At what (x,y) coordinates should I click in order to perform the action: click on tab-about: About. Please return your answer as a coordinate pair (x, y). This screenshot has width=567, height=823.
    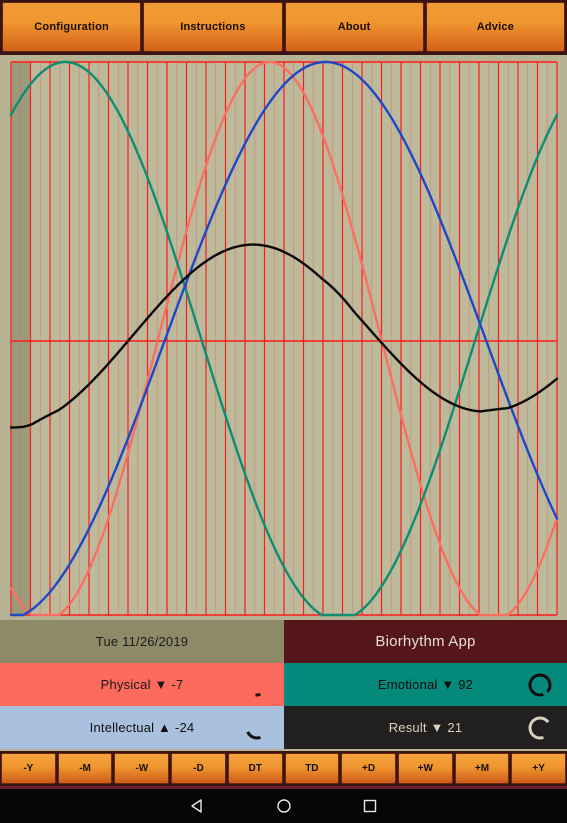
    Looking at the image, I should click on (354, 27).